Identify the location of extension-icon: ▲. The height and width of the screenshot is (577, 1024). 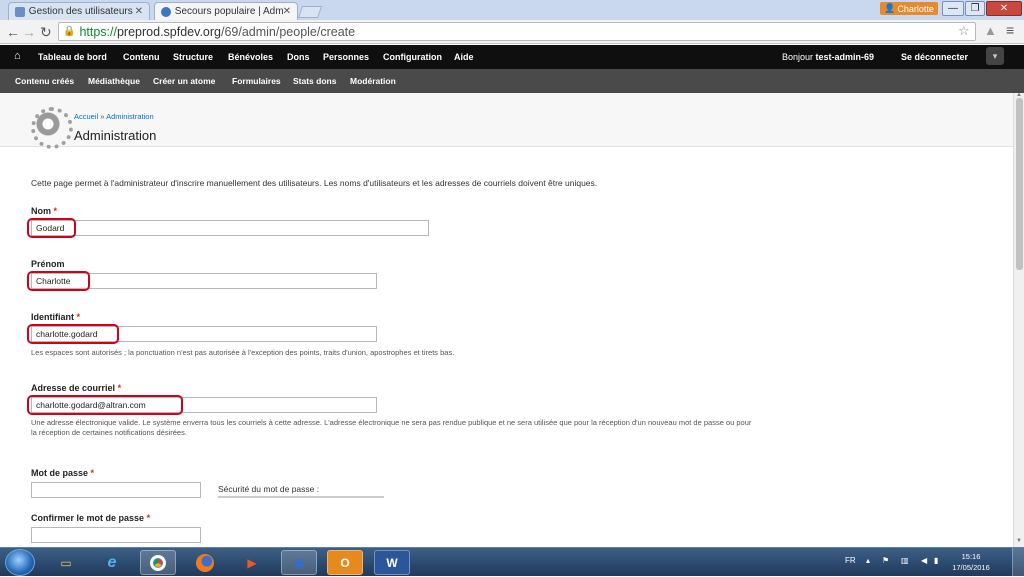
(990, 30).